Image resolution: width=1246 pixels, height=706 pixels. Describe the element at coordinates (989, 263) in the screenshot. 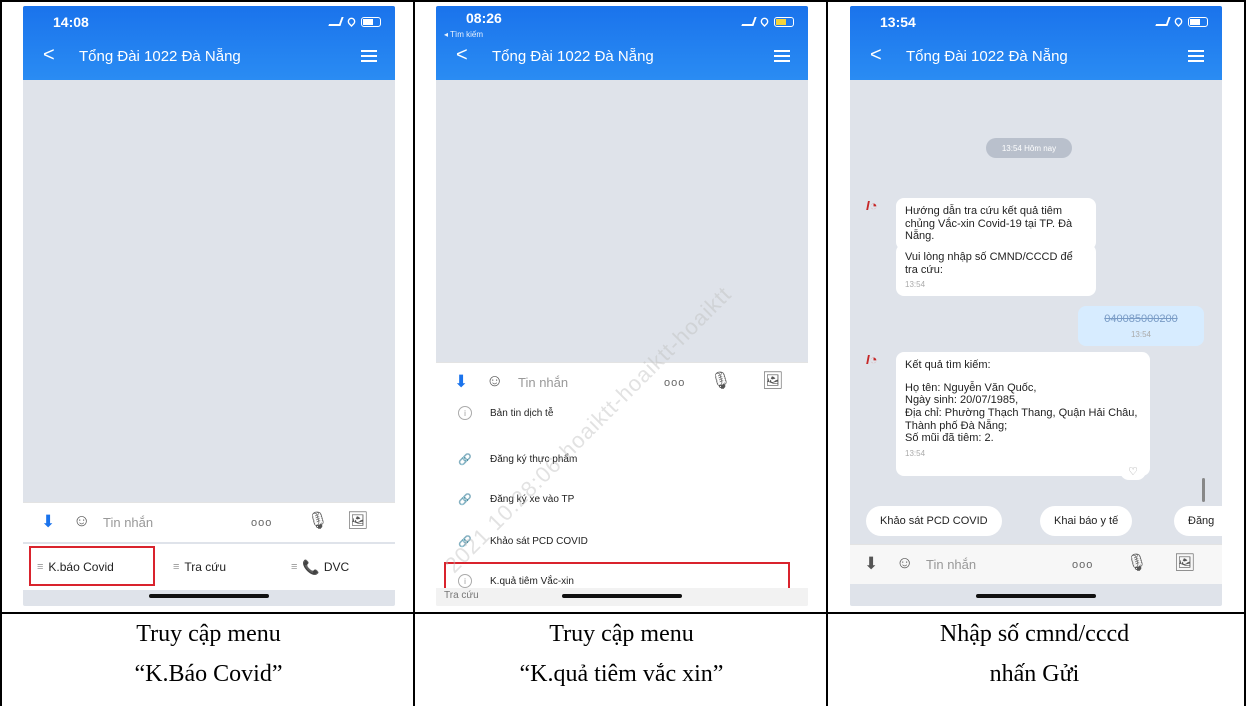

I see `message-text: Vui lòng nhập số CMND/CCCD để tra cứu:` at that location.